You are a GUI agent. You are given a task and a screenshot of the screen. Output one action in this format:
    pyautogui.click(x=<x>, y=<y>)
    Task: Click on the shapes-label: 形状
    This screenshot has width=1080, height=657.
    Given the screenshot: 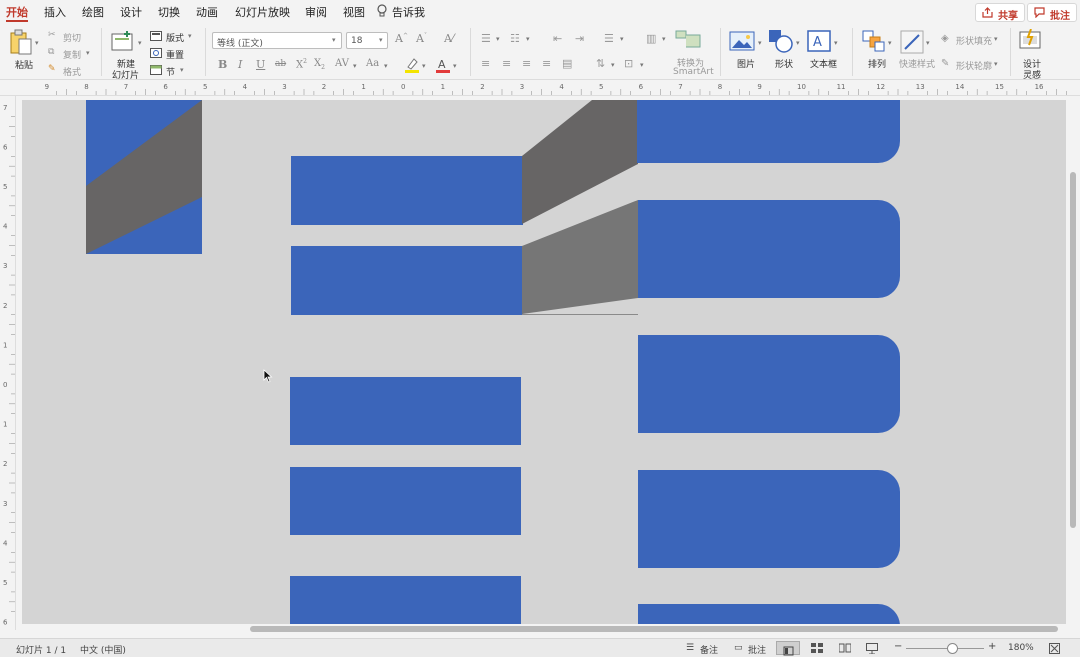 What is the action you would take?
    pyautogui.click(x=784, y=63)
    